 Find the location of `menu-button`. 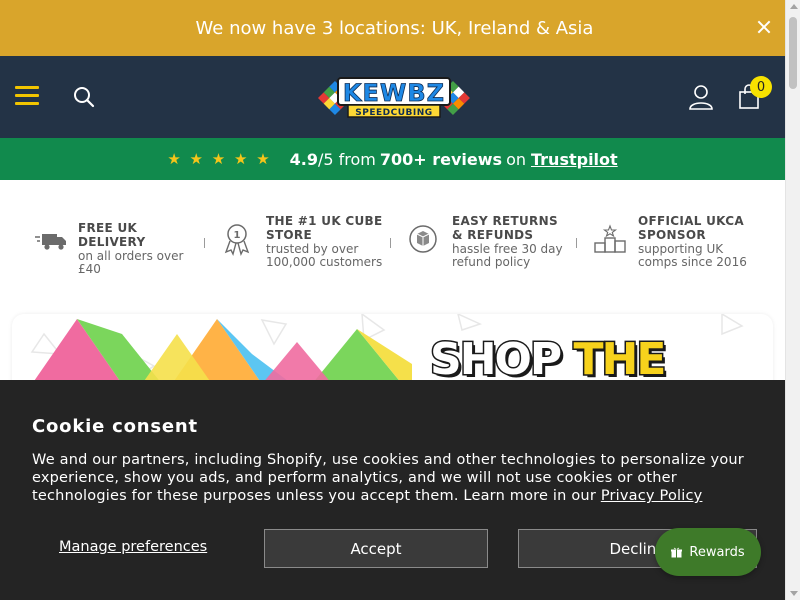

menu-button is located at coordinates (27, 96).